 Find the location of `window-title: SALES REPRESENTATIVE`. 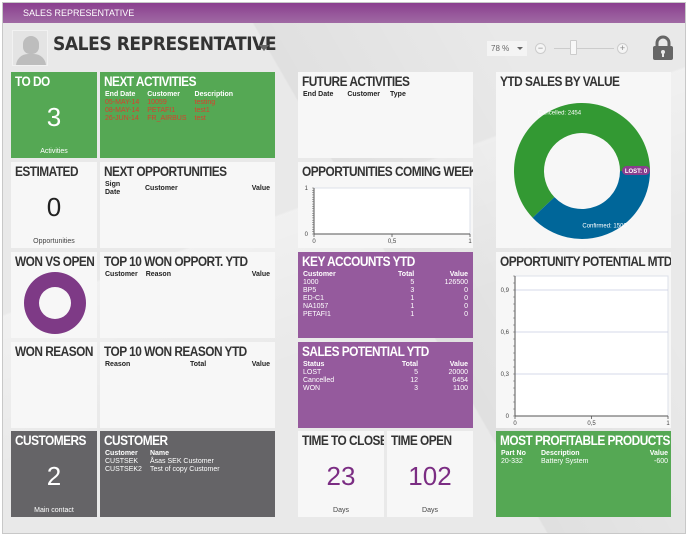

window-title: SALES REPRESENTATIVE is located at coordinates (79, 13).